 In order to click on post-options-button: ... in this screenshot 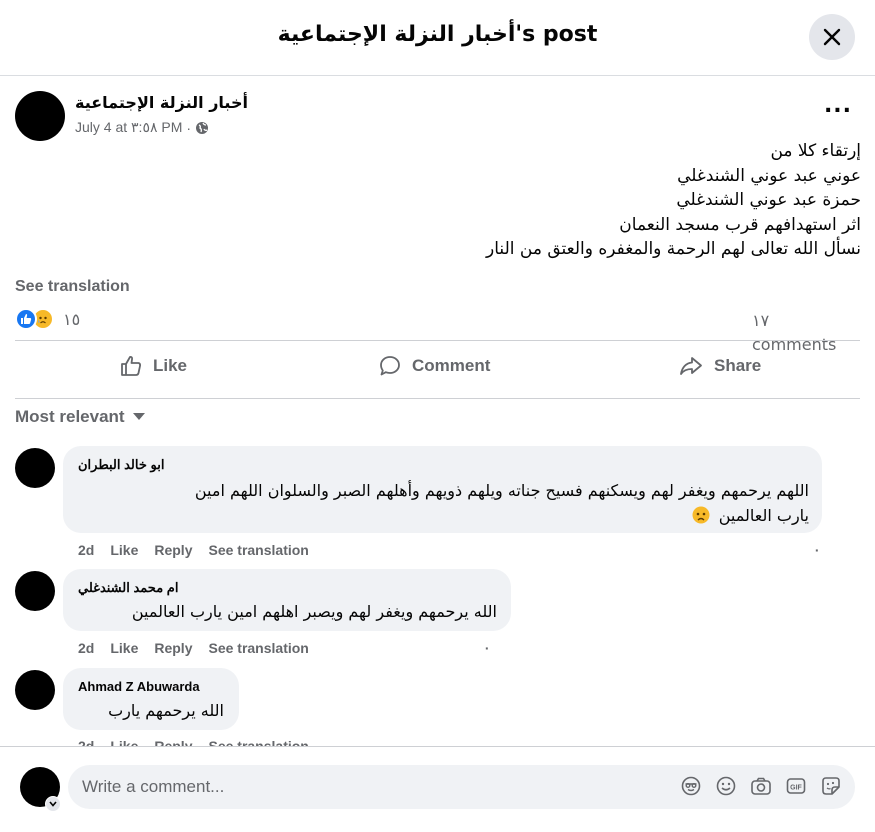, I will do `click(838, 111)`.